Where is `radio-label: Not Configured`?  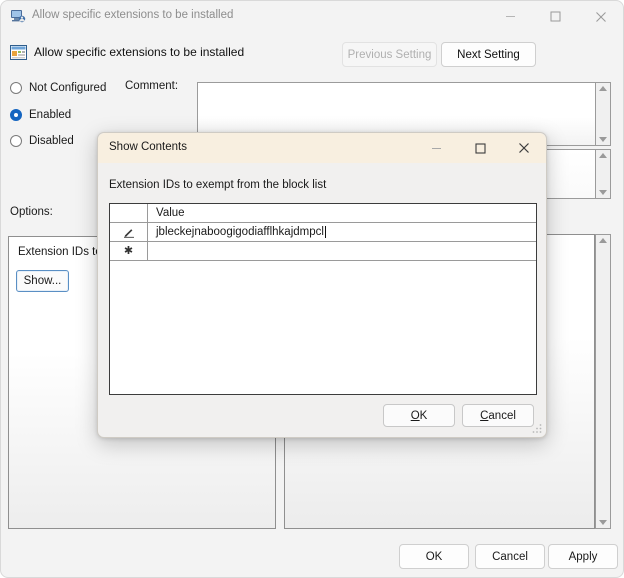
radio-label: Not Configured is located at coordinates (68, 88).